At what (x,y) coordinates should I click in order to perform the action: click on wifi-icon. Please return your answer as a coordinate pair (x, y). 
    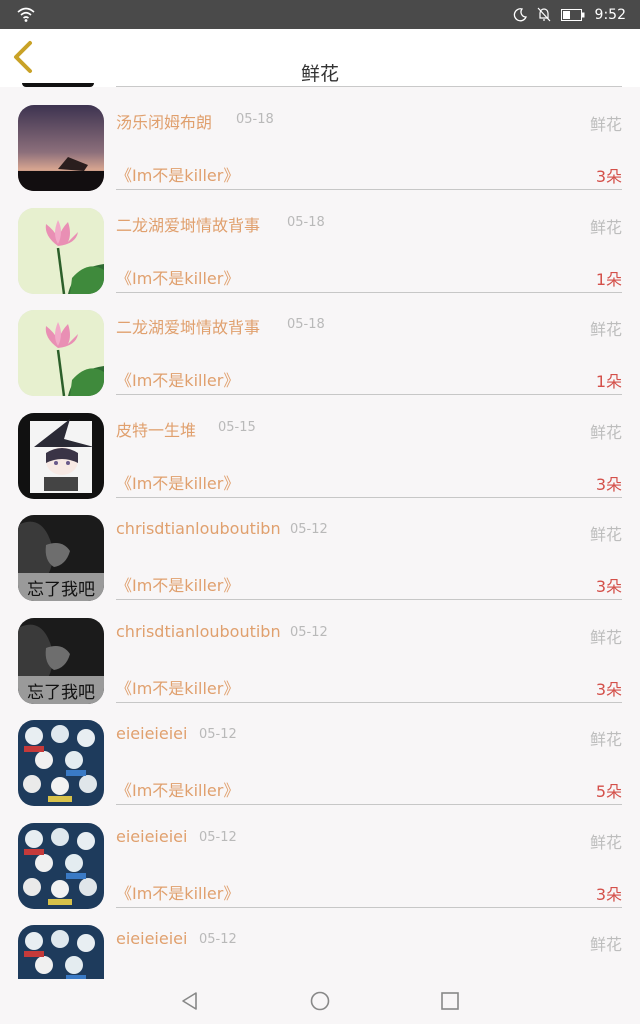
    Looking at the image, I should click on (26, 14).